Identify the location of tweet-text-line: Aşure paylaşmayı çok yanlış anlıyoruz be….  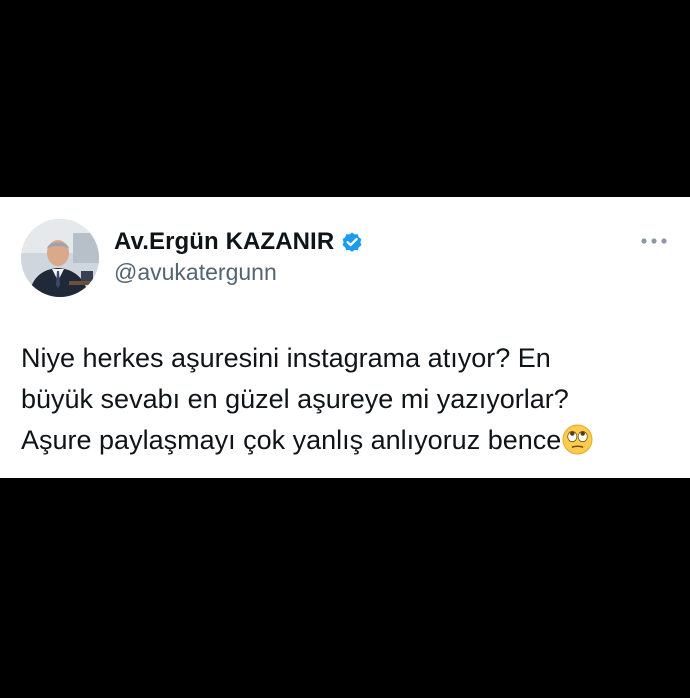
(291, 440).